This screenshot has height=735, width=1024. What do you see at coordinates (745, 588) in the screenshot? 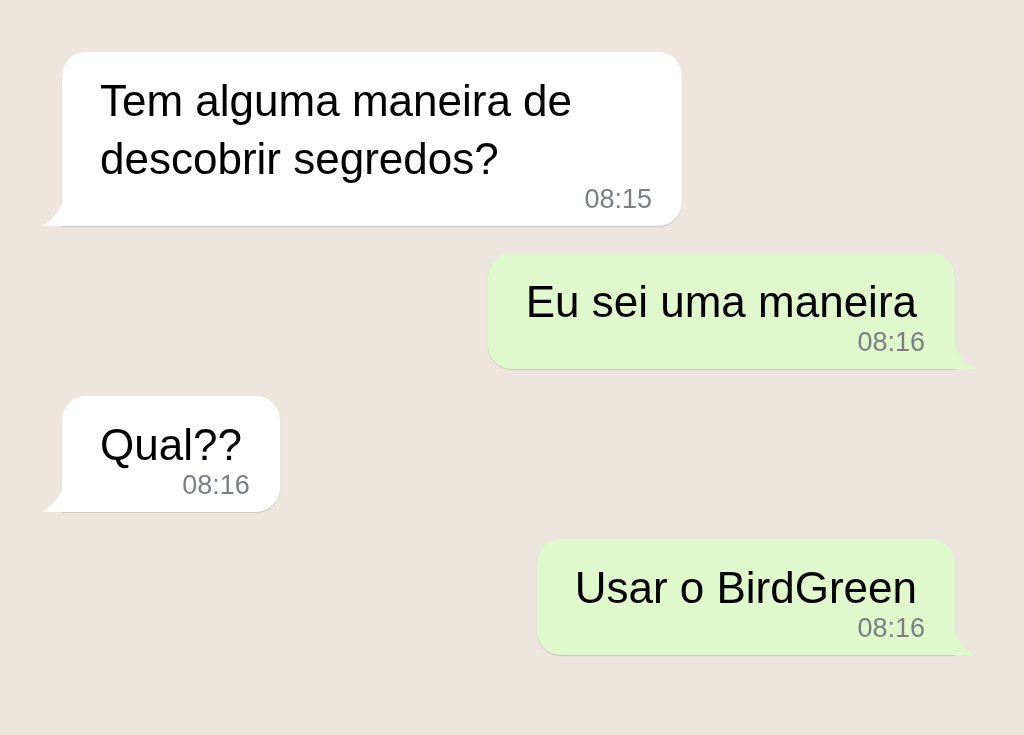
I see `message-text: Usar o BirdGreen` at bounding box center [745, 588].